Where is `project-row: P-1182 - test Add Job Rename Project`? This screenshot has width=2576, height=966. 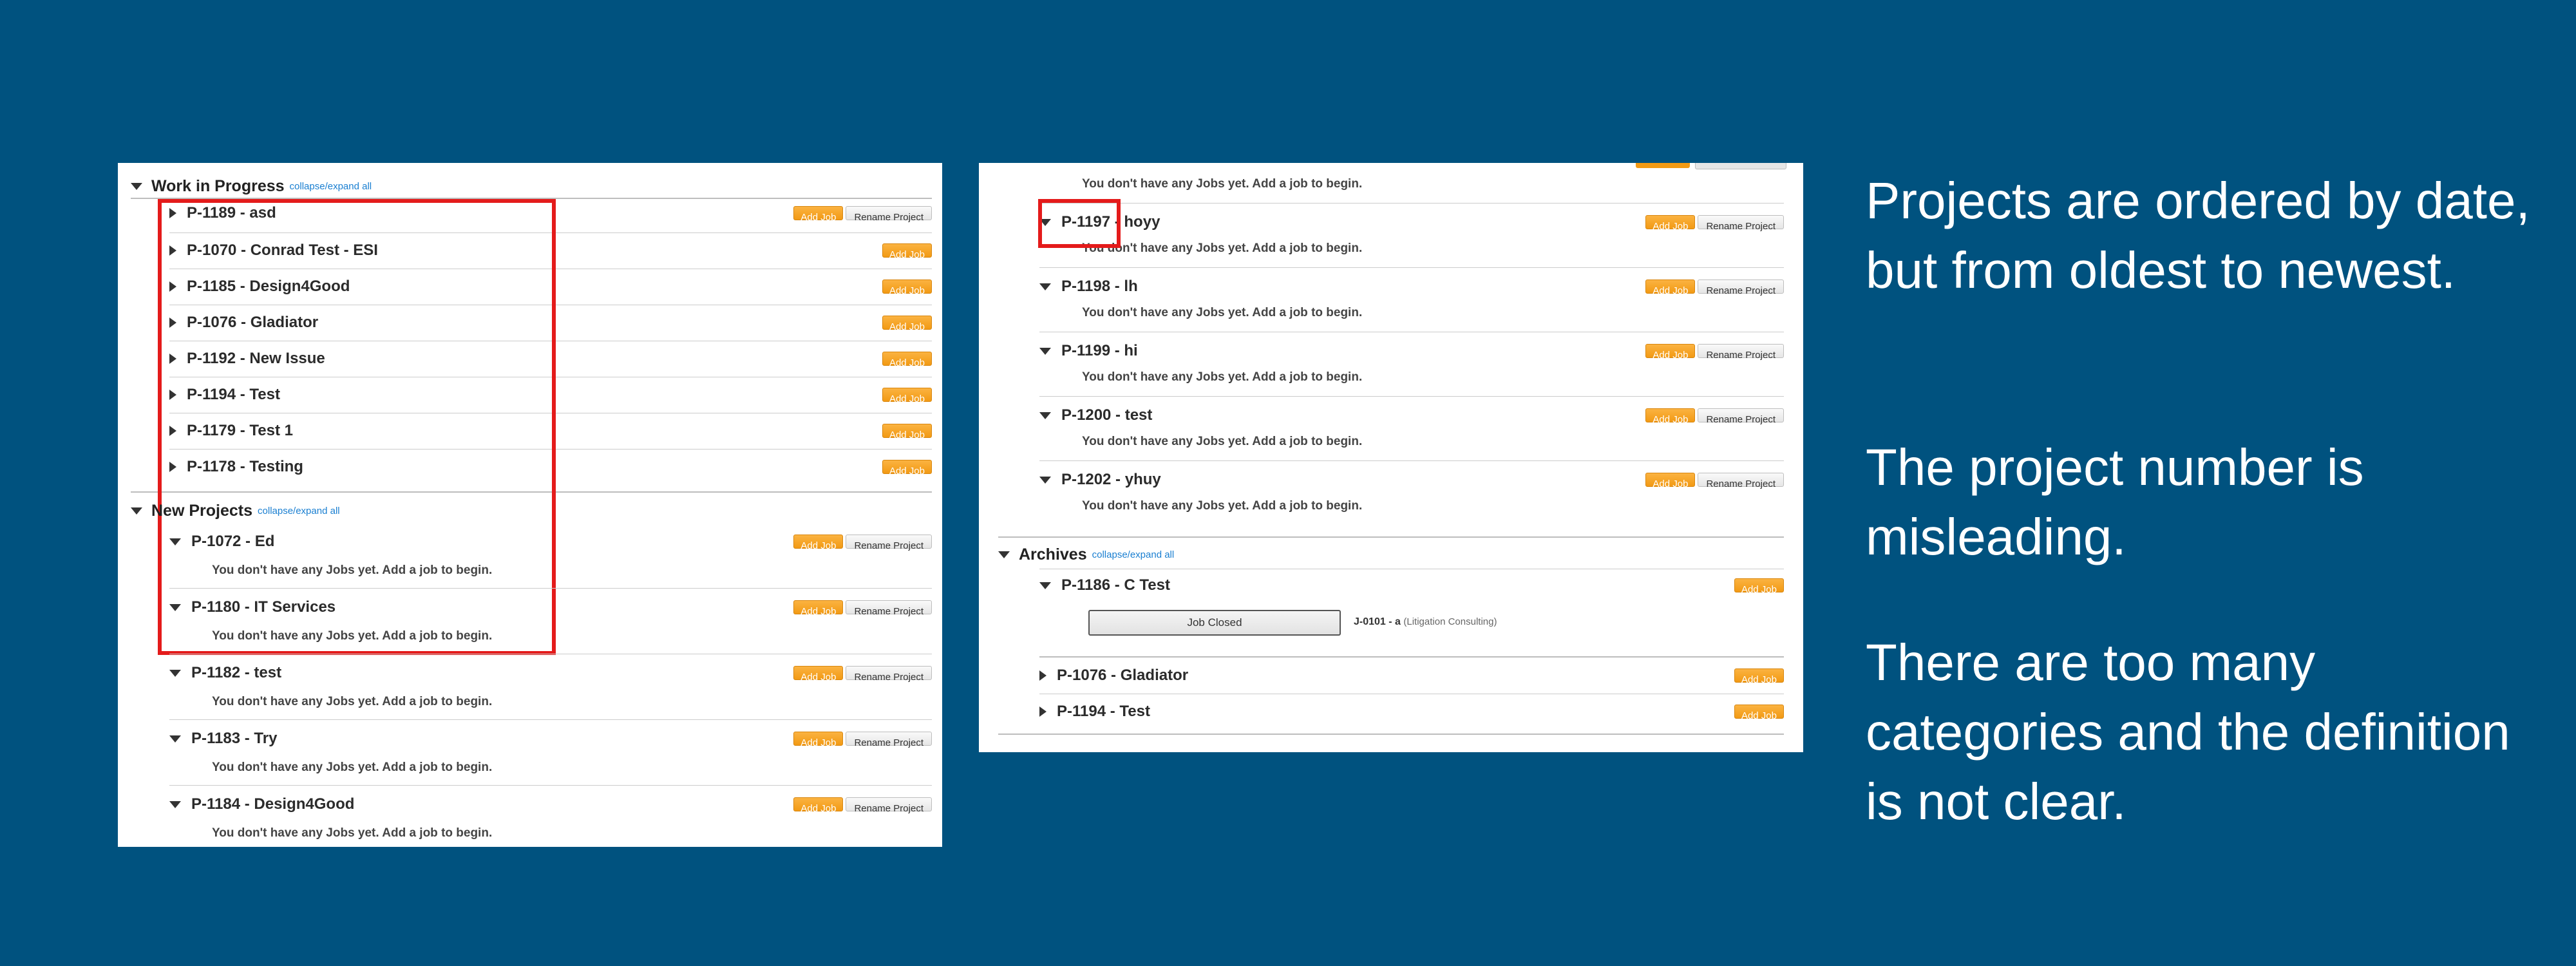
project-row: P-1182 - test Add Job Rename Project is located at coordinates (550, 673).